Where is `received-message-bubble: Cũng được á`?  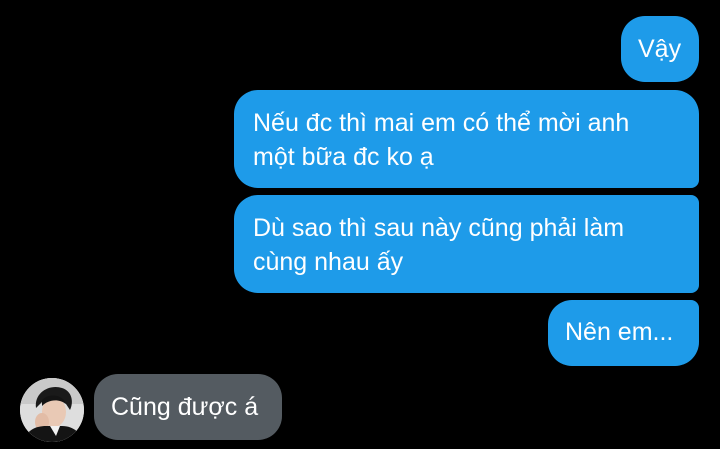 received-message-bubble: Cũng được á is located at coordinates (188, 407).